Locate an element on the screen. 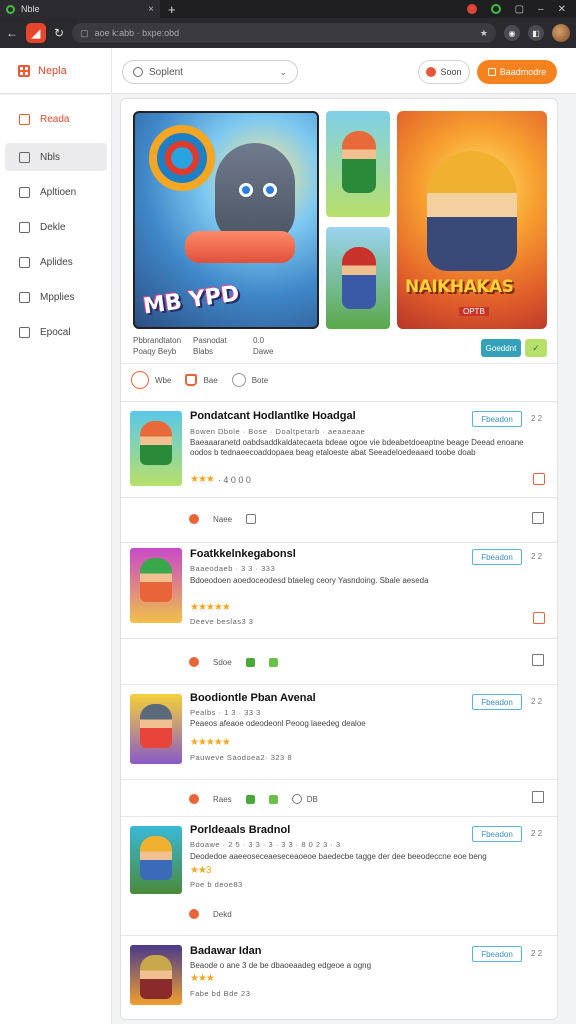 The width and height of the screenshot is (576, 1024). search-input: Soplent ⌄ is located at coordinates (210, 72).